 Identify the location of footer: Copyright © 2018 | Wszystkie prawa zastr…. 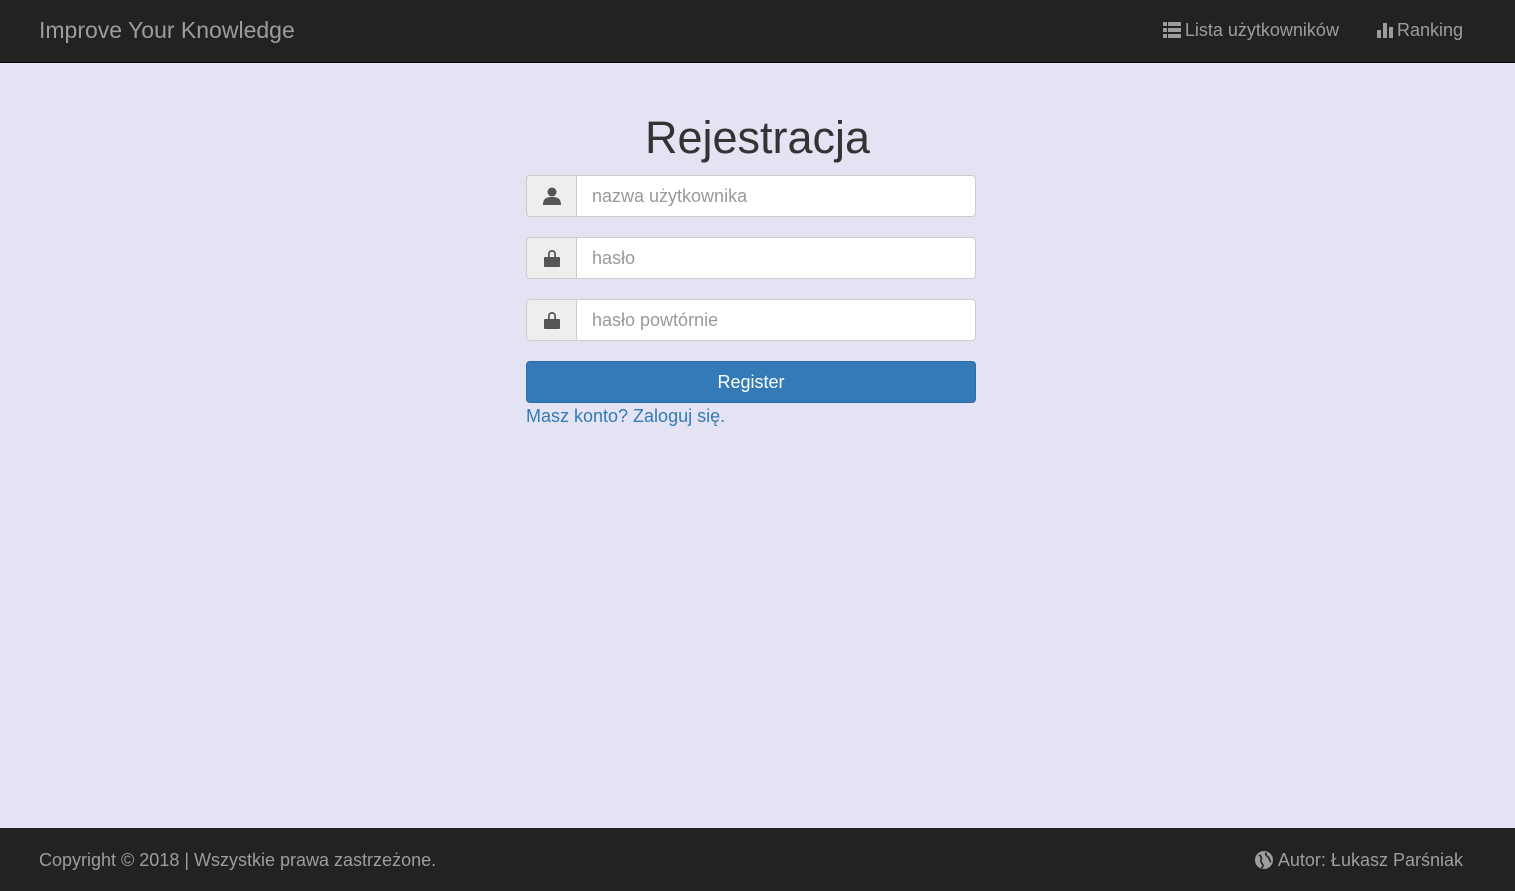
(757, 859).